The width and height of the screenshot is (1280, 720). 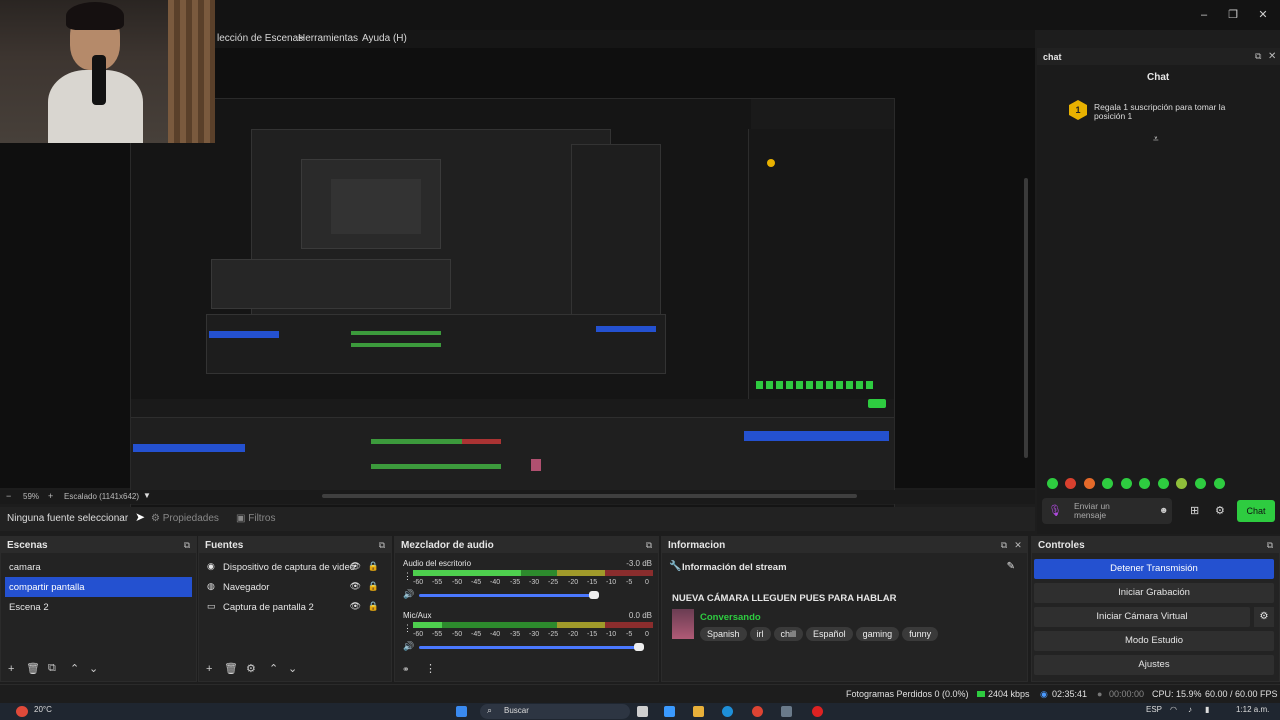 What do you see at coordinates (642, 711) in the screenshot?
I see `task-view-icon` at bounding box center [642, 711].